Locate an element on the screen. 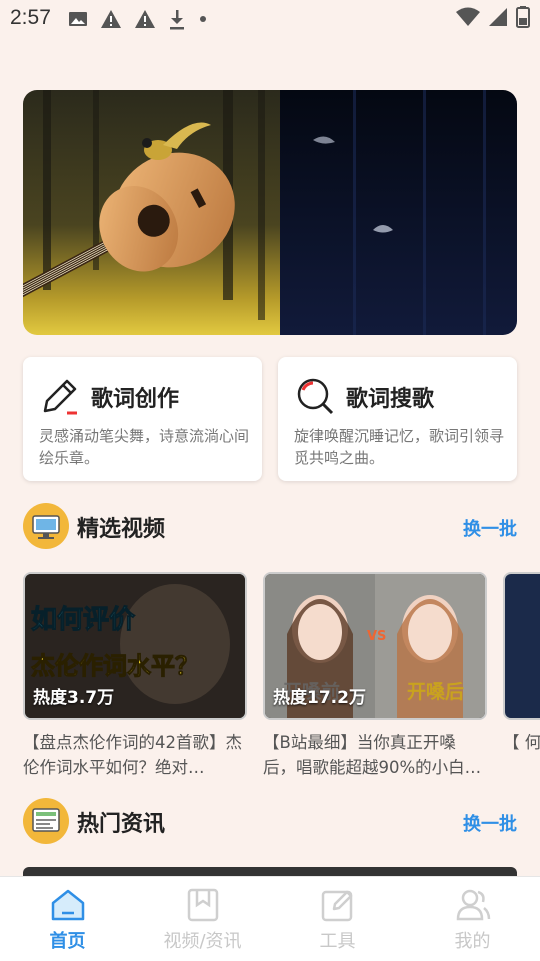 The width and height of the screenshot is (540, 961). section-title: 精选视频 is located at coordinates (121, 529).